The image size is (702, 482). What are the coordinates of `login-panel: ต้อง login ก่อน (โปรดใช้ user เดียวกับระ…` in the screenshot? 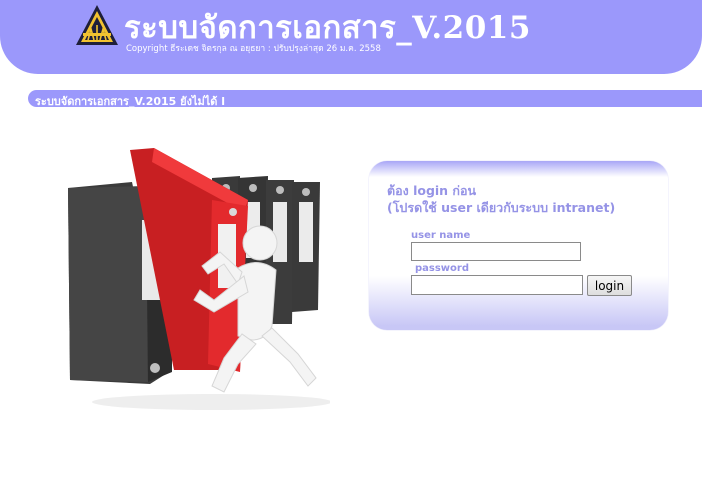 It's located at (518, 245).